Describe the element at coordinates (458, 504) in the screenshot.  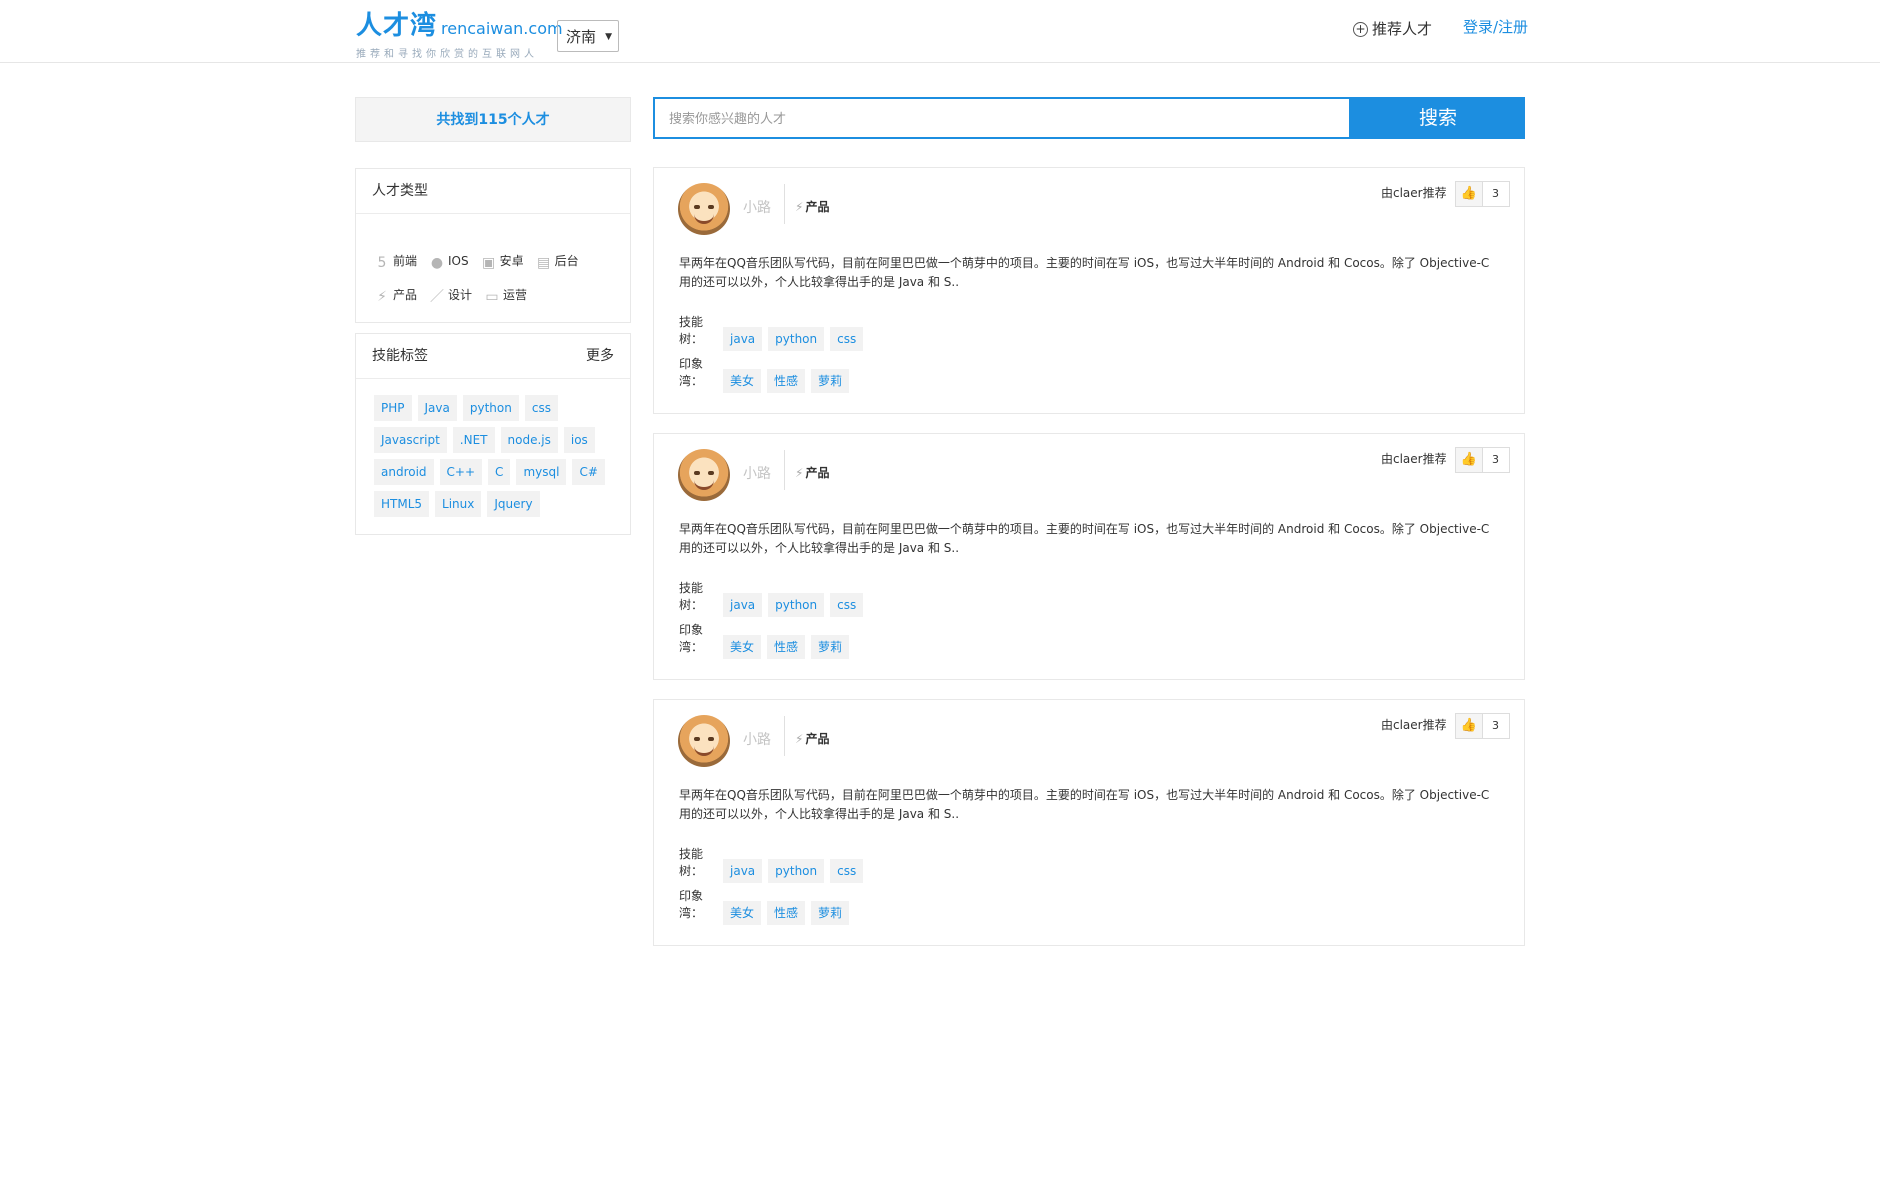
I see `skill-tag: Linux` at that location.